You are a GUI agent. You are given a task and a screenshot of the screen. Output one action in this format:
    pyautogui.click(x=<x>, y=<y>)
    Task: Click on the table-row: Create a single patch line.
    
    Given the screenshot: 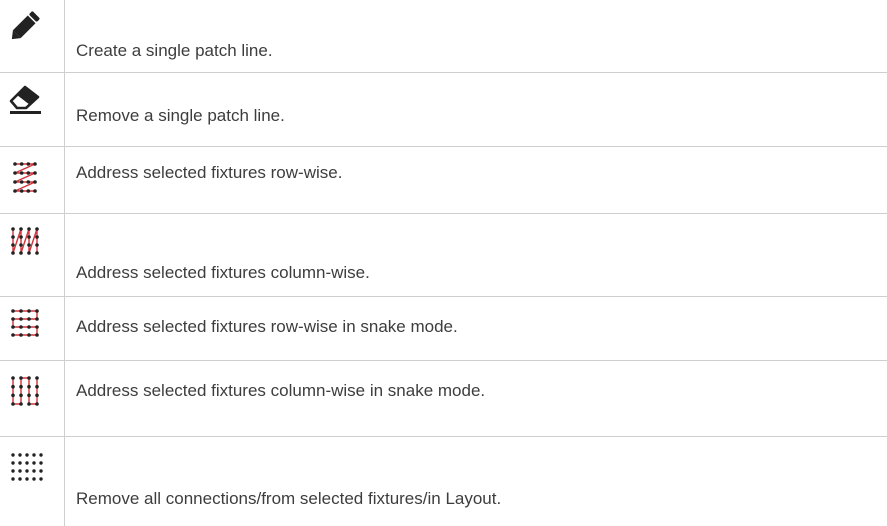 What is the action you would take?
    pyautogui.click(x=443, y=36)
    